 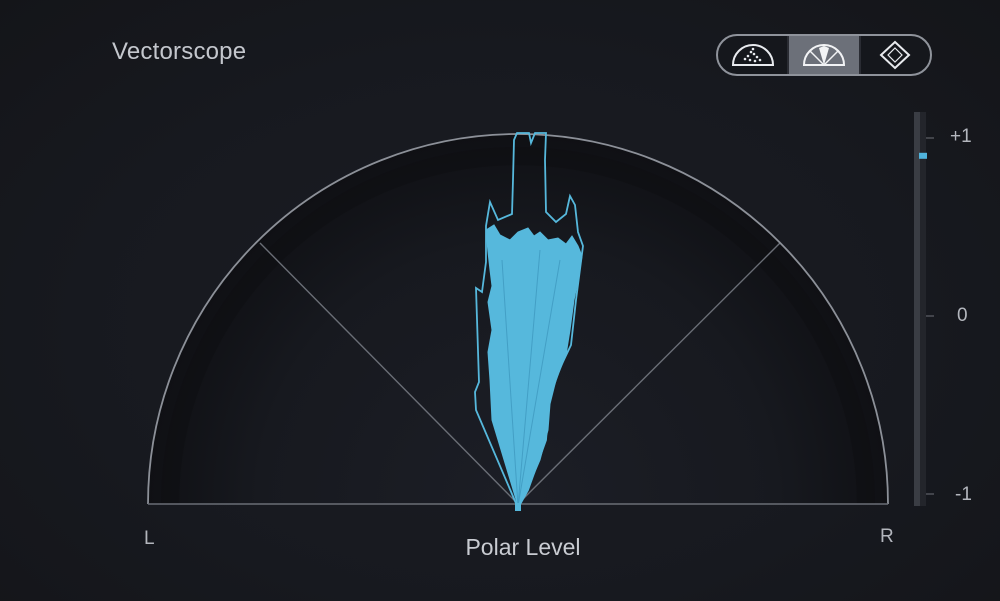 What do you see at coordinates (149, 538) in the screenshot?
I see `left-channel-label: L` at bounding box center [149, 538].